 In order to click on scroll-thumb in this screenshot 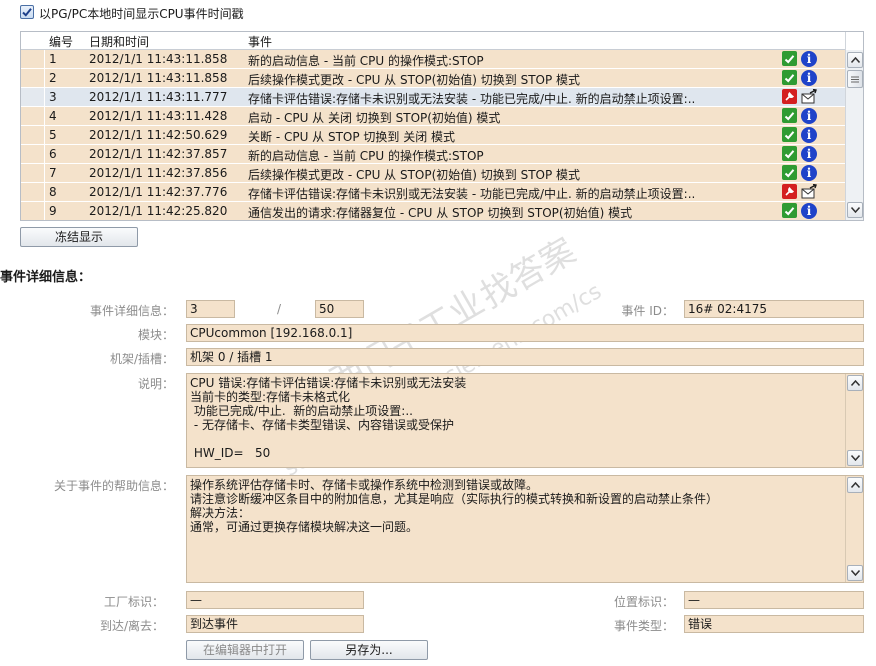, I will do `click(855, 79)`.